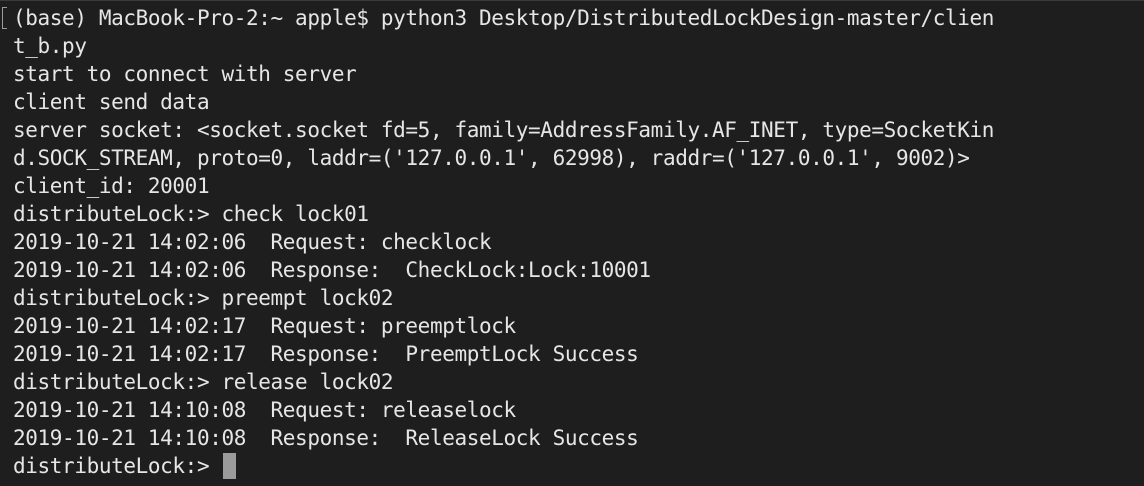  What do you see at coordinates (203, 382) in the screenshot?
I see `output-line: distributeLock:> release lock02` at bounding box center [203, 382].